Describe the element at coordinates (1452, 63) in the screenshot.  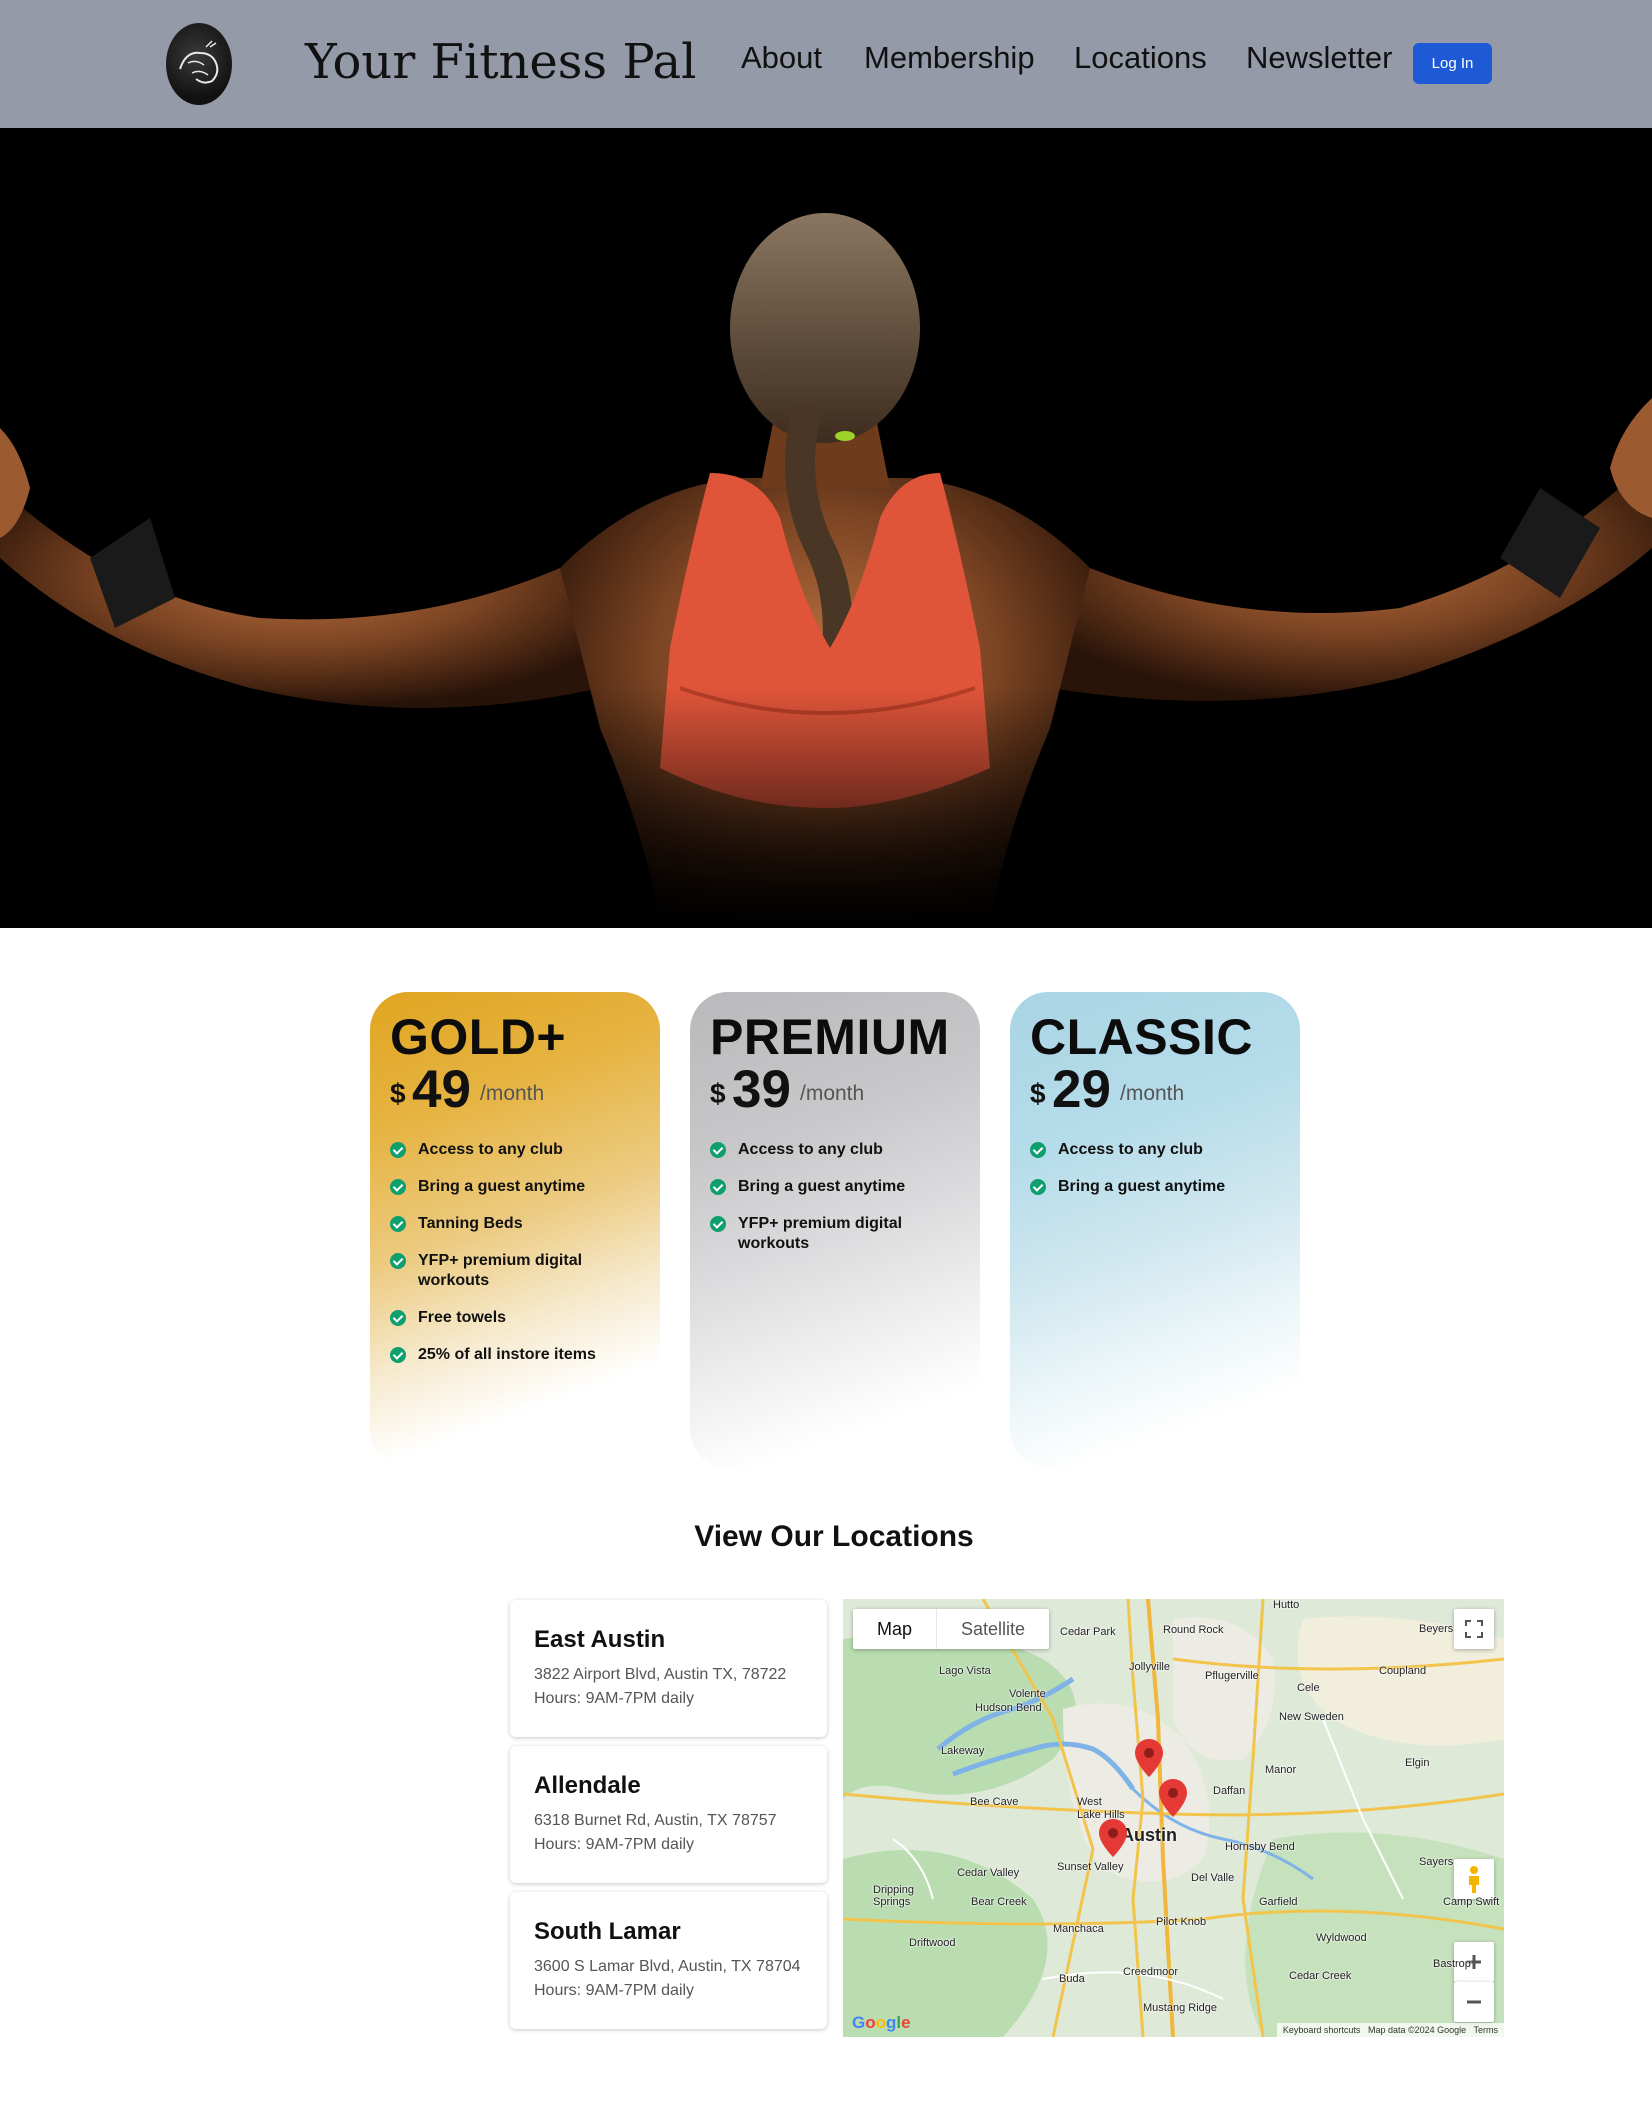
I see `login-button: Log In` at that location.